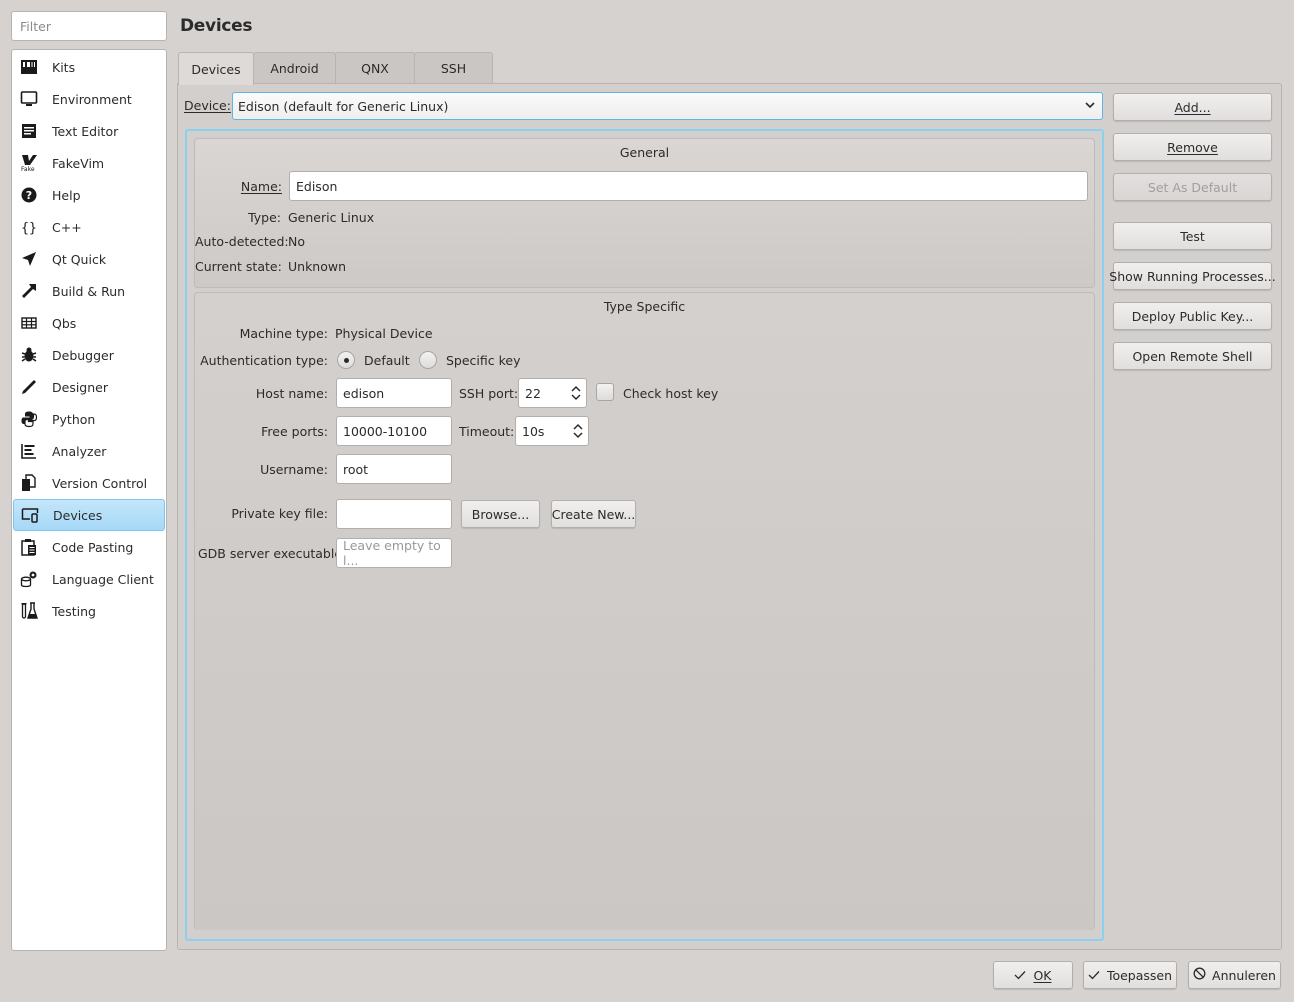 This screenshot has height=1002, width=1294. I want to click on chevron-down-icon, so click(1090, 106).